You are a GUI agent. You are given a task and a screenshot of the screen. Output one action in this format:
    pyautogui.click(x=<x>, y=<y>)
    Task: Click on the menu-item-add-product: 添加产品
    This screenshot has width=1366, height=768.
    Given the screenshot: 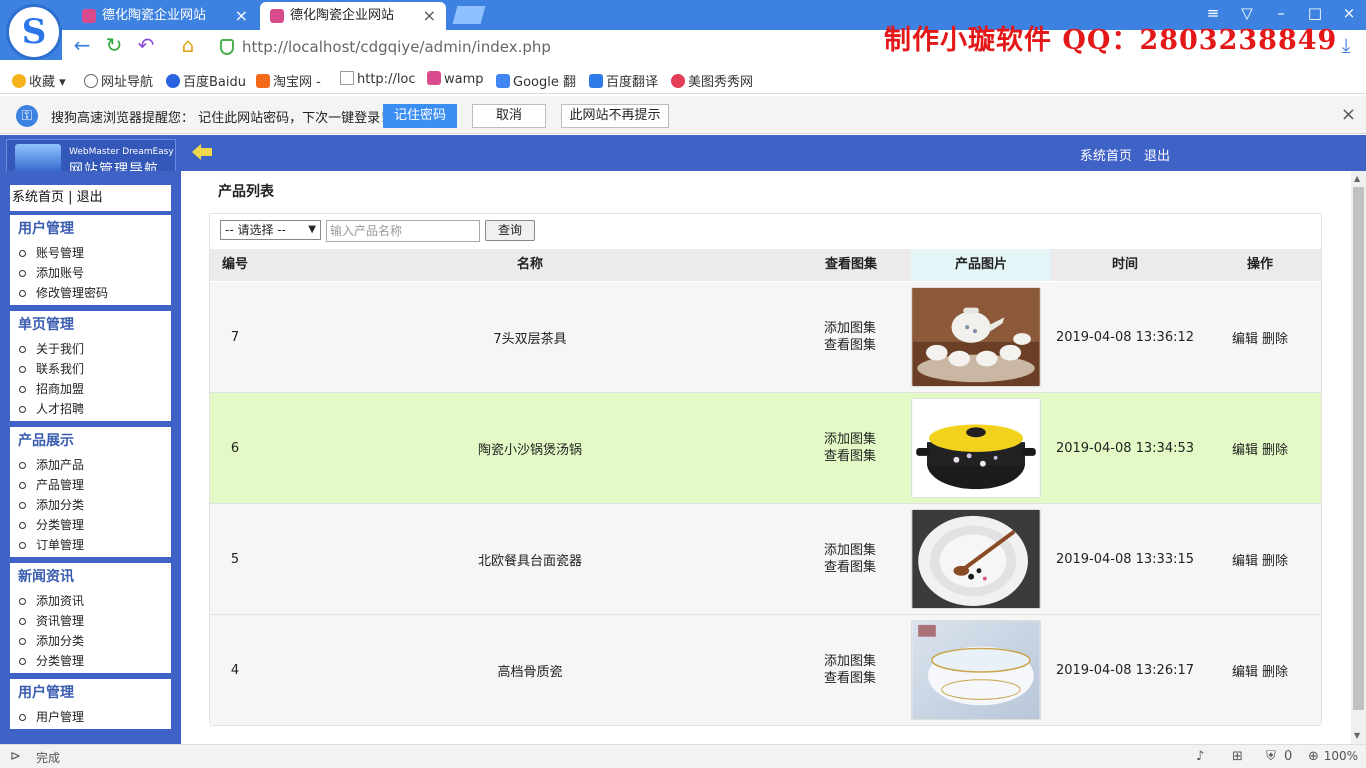 What is the action you would take?
    pyautogui.click(x=90, y=465)
    